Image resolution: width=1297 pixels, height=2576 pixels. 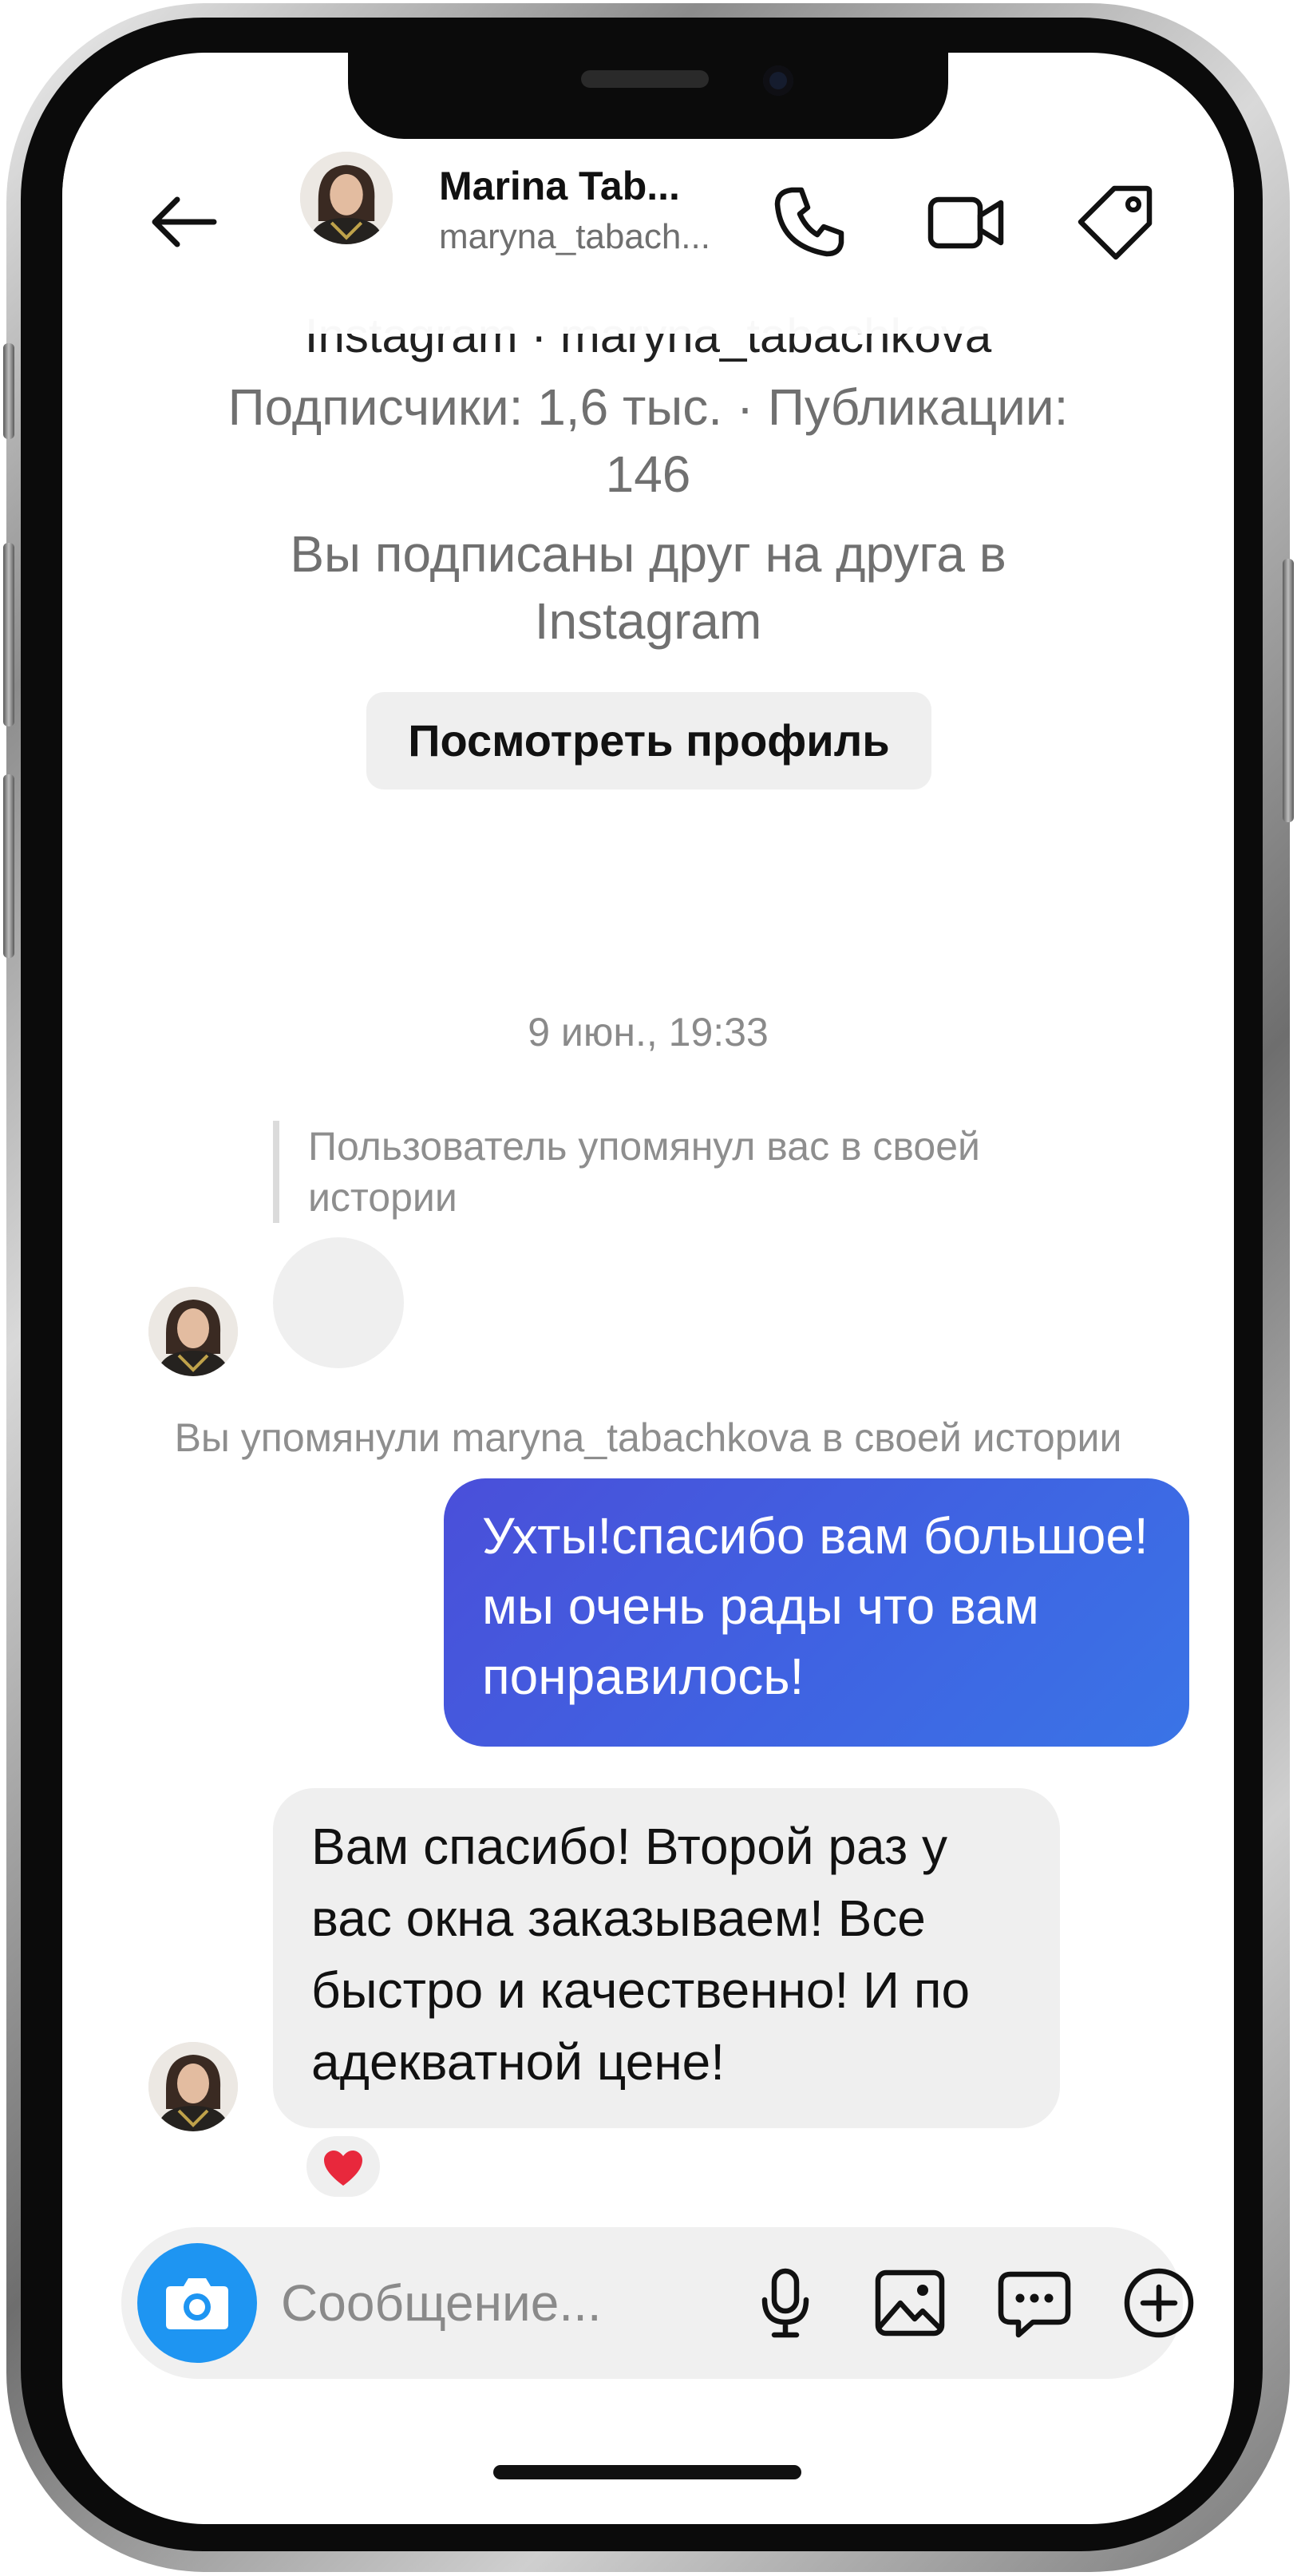 What do you see at coordinates (645, 79) in the screenshot?
I see `earpiece-speaker` at bounding box center [645, 79].